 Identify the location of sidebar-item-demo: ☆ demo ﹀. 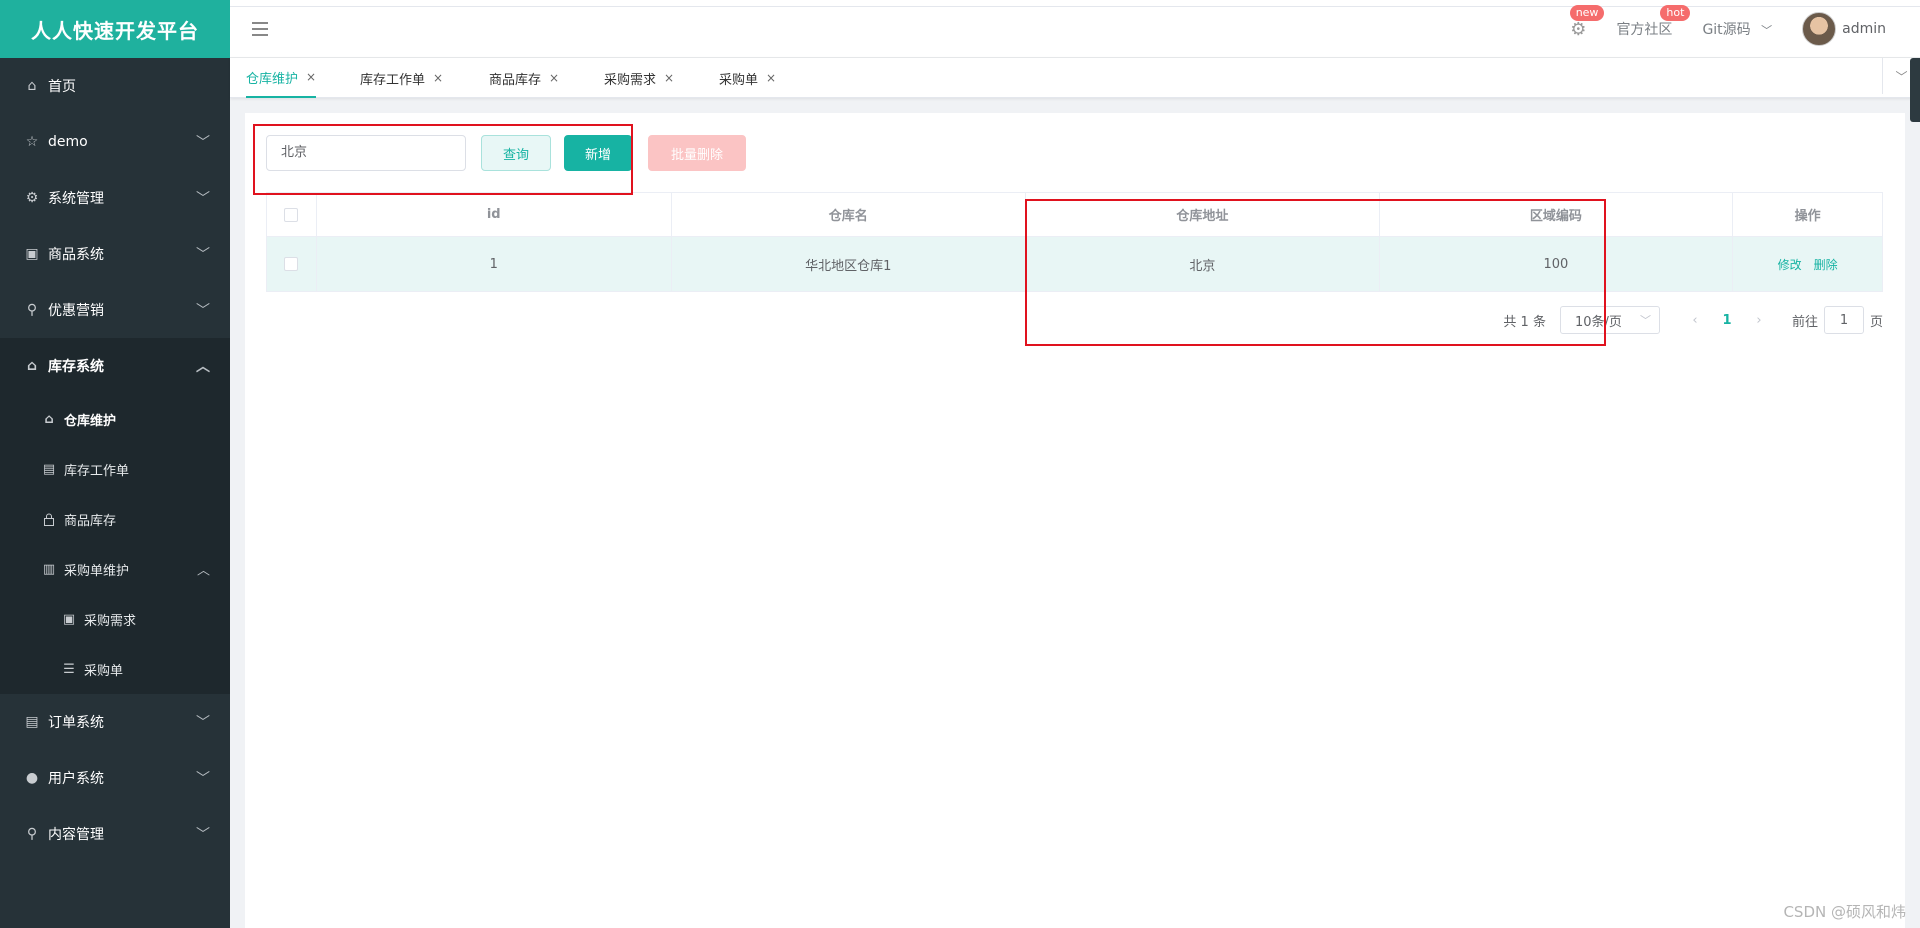
(115, 142).